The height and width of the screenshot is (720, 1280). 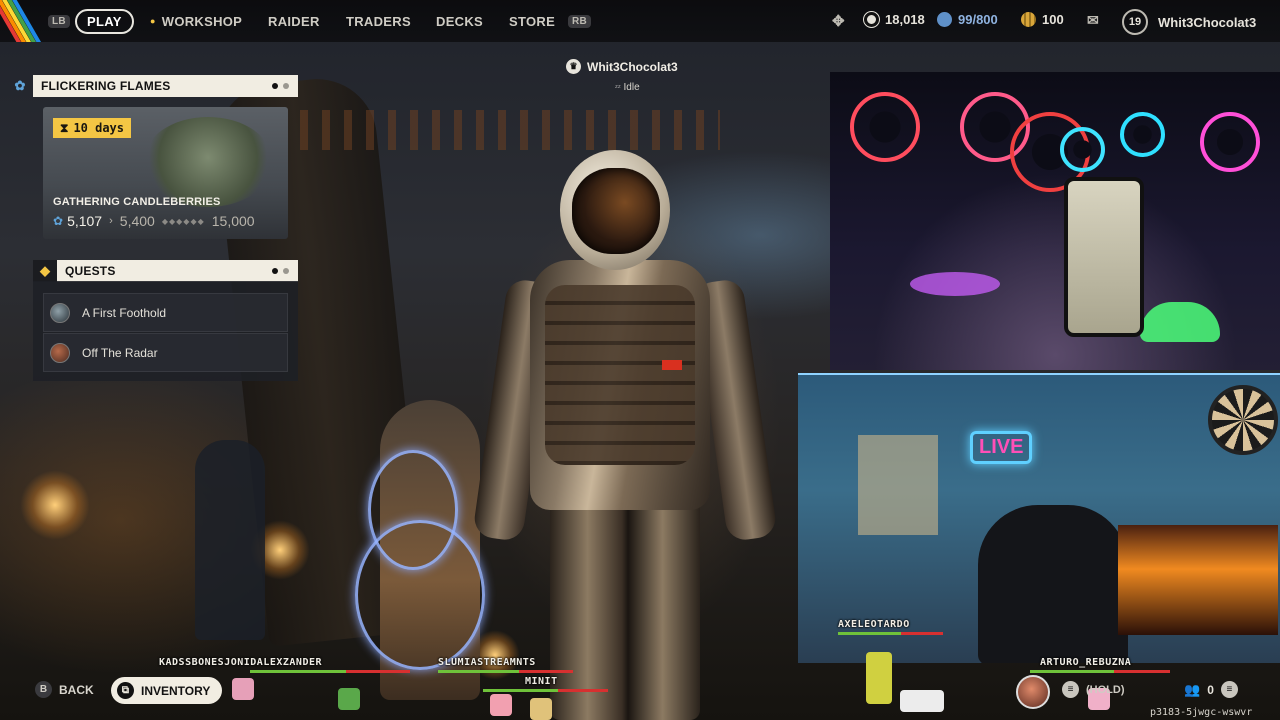 I want to click on event-progress: ✿ 5,107 › 5,400 ◆◆◆◆◆◆ 15,000, so click(x=154, y=221).